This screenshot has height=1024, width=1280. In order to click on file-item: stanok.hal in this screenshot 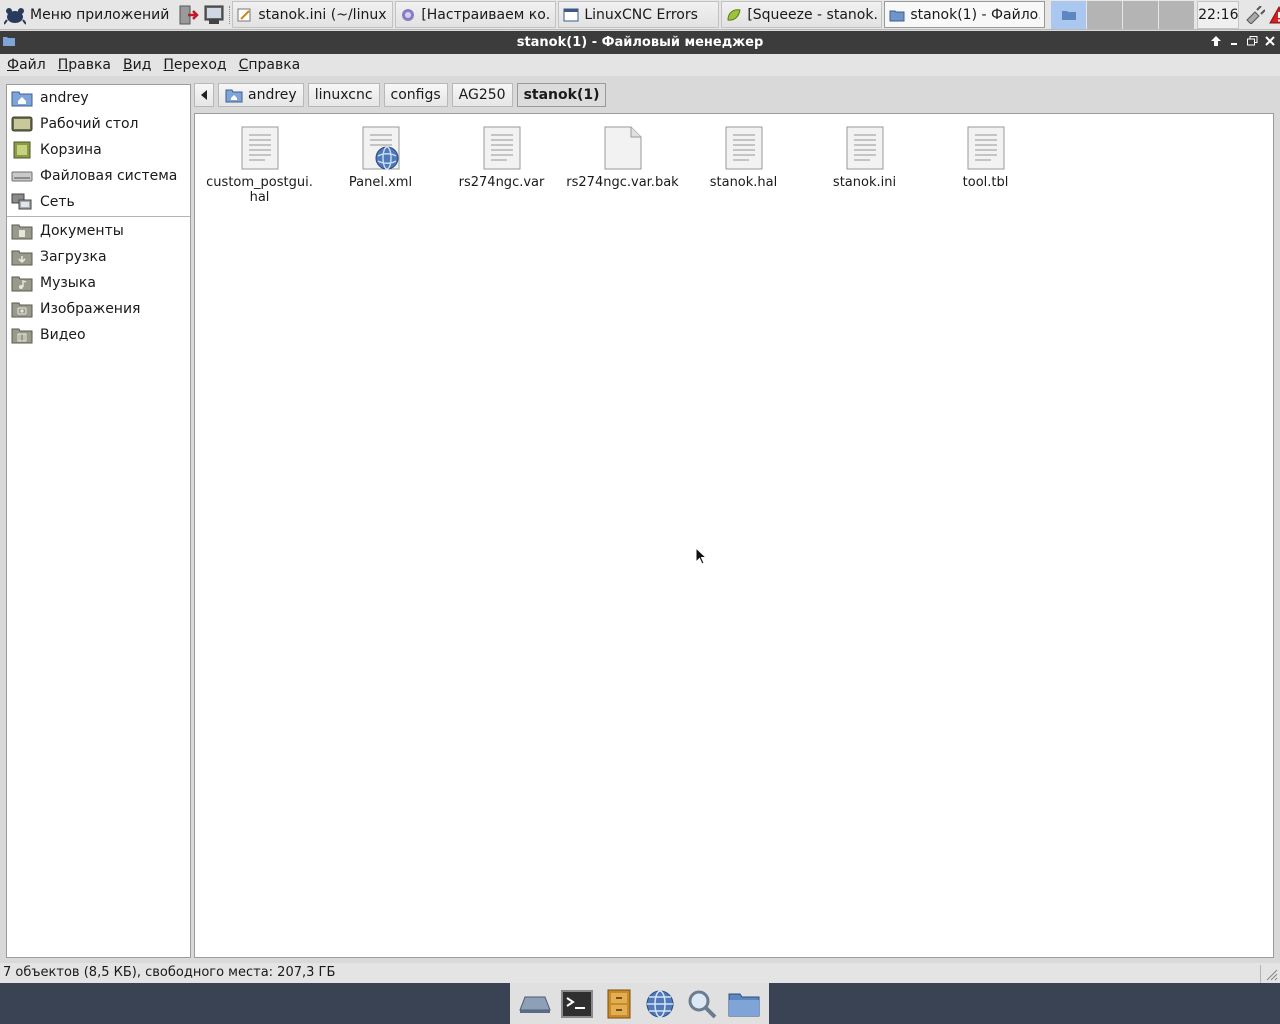, I will do `click(743, 158)`.